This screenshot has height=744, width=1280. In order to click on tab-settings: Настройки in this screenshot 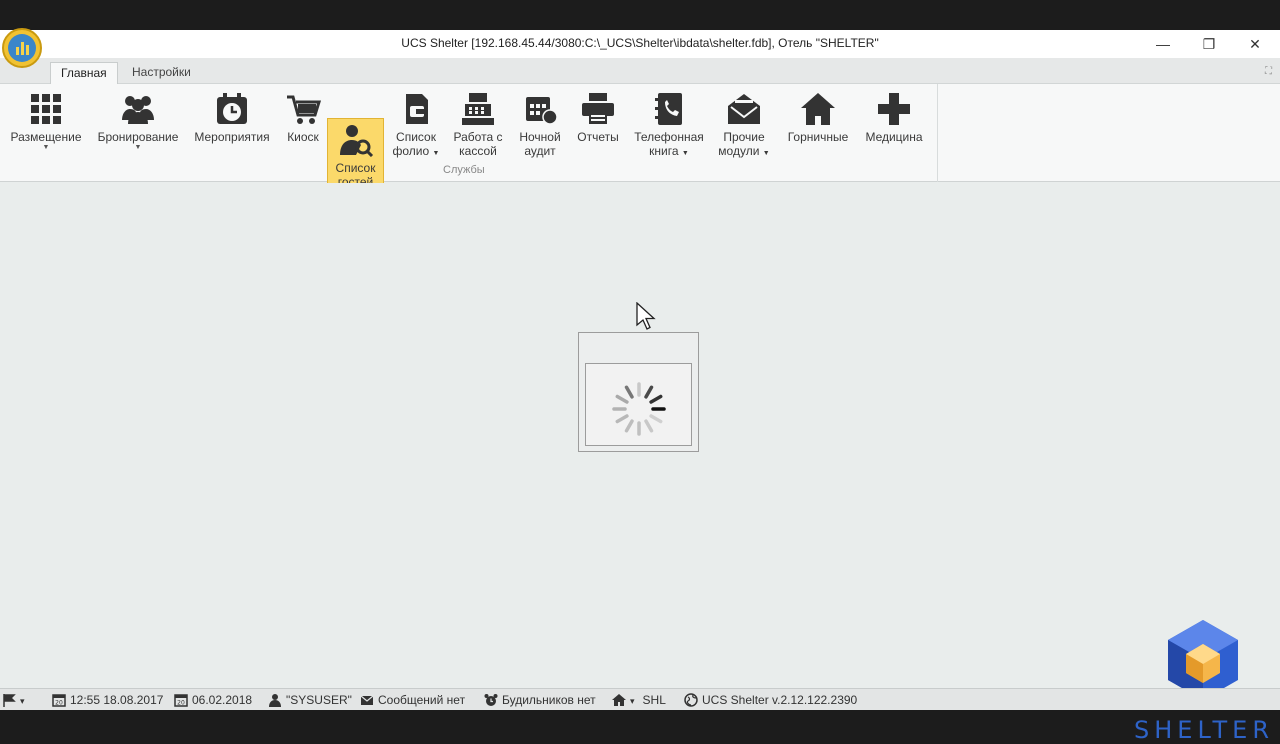, I will do `click(161, 73)`.